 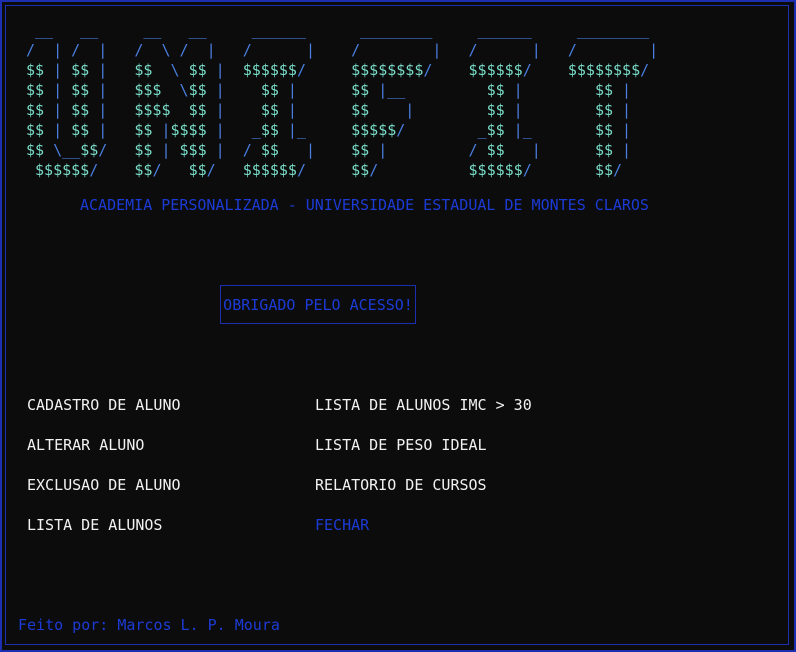 I want to click on banner-line: $$$$$$/ $$/ $$/ $$$$$$/ $$/ $$$$$$/ $$/, so click(x=342, y=170).